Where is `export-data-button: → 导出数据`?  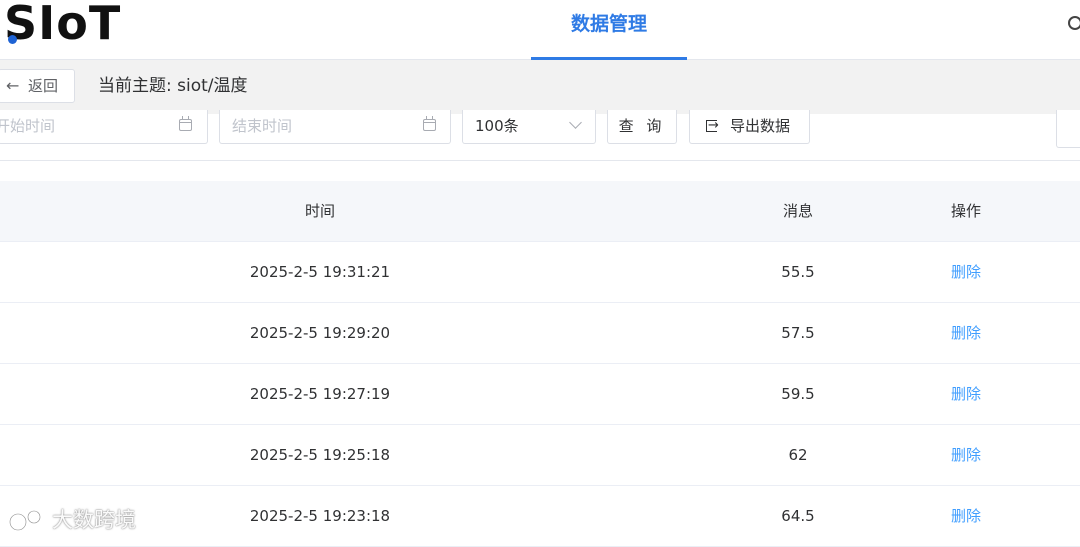 export-data-button: → 导出数据 is located at coordinates (749, 127).